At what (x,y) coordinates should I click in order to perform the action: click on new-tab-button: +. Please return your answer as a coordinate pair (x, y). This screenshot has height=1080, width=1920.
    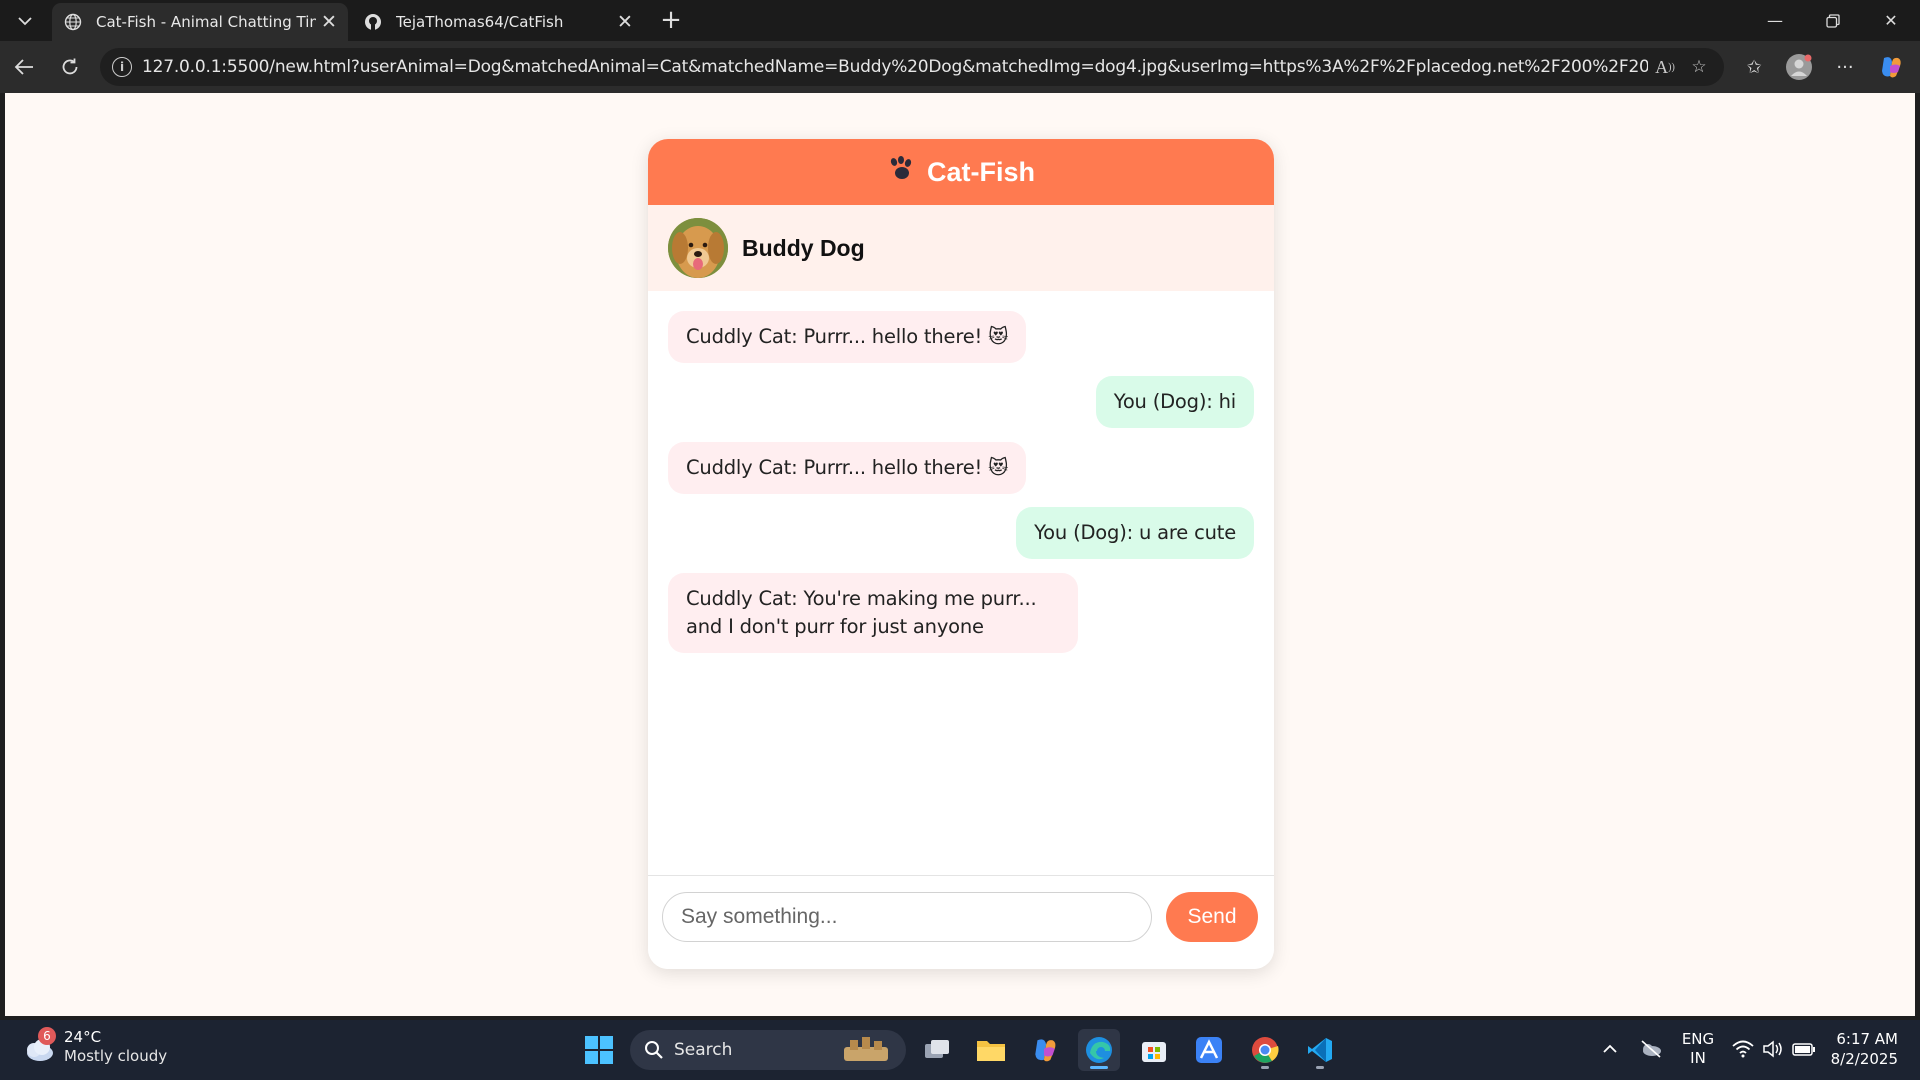
    Looking at the image, I should click on (671, 20).